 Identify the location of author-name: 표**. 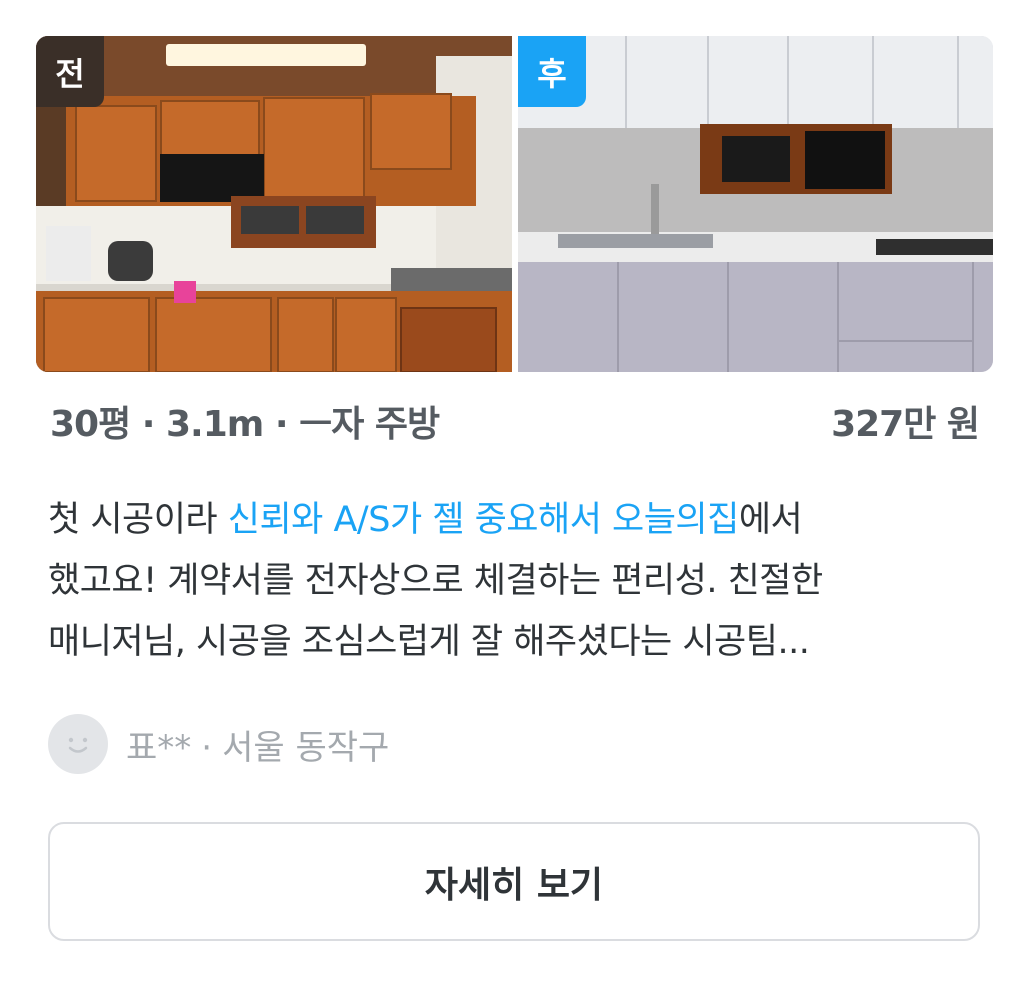
(159, 747).